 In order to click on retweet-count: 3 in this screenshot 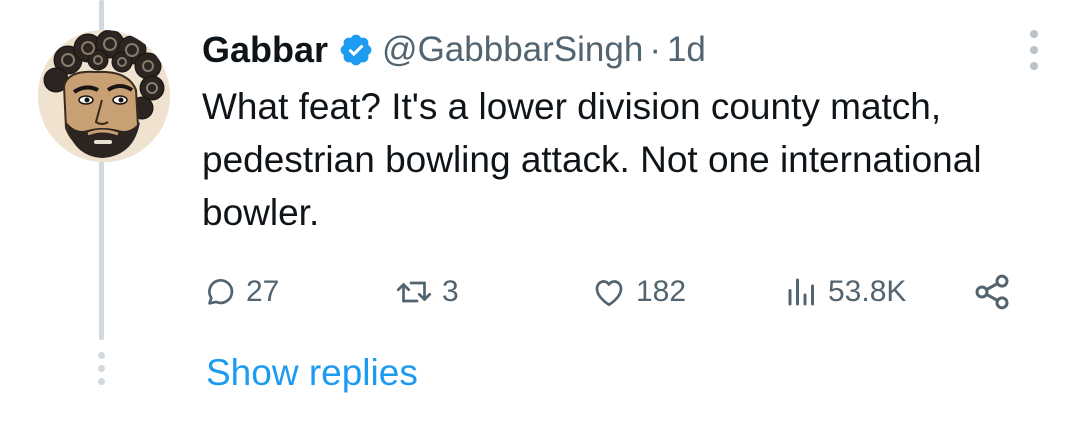, I will do `click(450, 291)`.